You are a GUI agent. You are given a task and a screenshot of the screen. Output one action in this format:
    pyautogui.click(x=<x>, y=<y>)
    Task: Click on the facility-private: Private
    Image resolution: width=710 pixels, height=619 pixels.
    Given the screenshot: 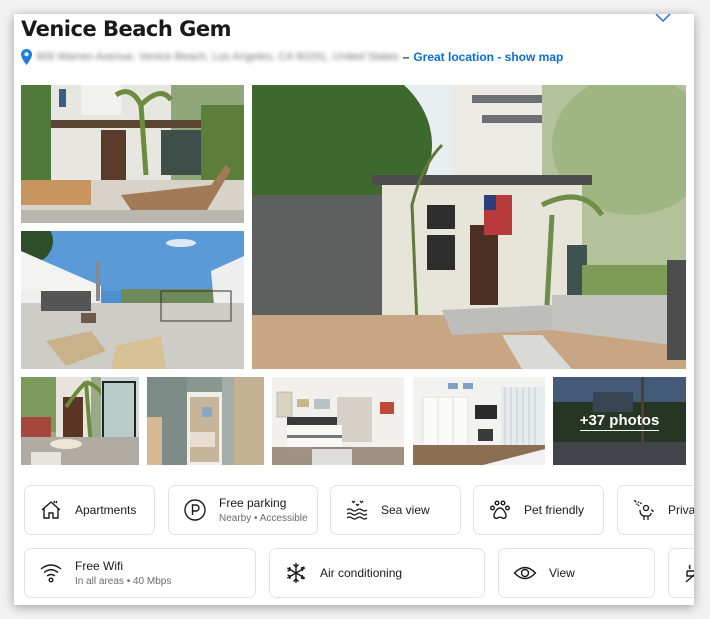 What is the action you would take?
    pyautogui.click(x=655, y=510)
    